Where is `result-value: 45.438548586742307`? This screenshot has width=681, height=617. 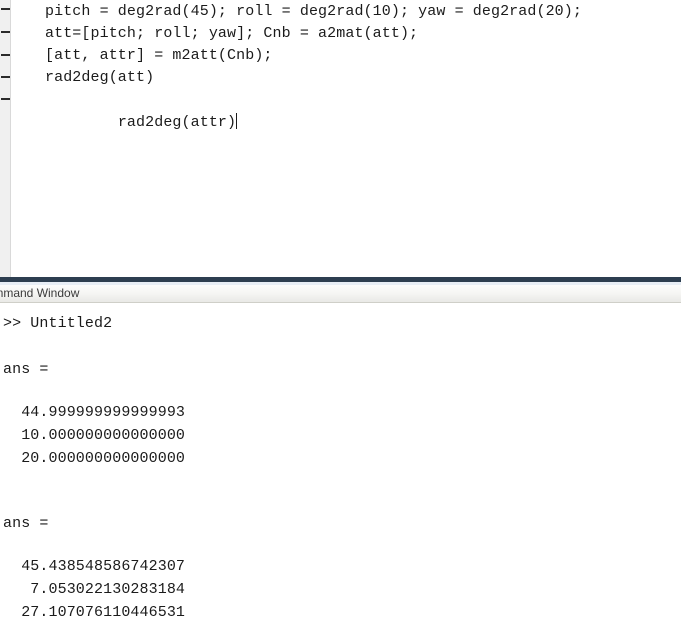
result-value: 45.438548586742307 is located at coordinates (94, 566).